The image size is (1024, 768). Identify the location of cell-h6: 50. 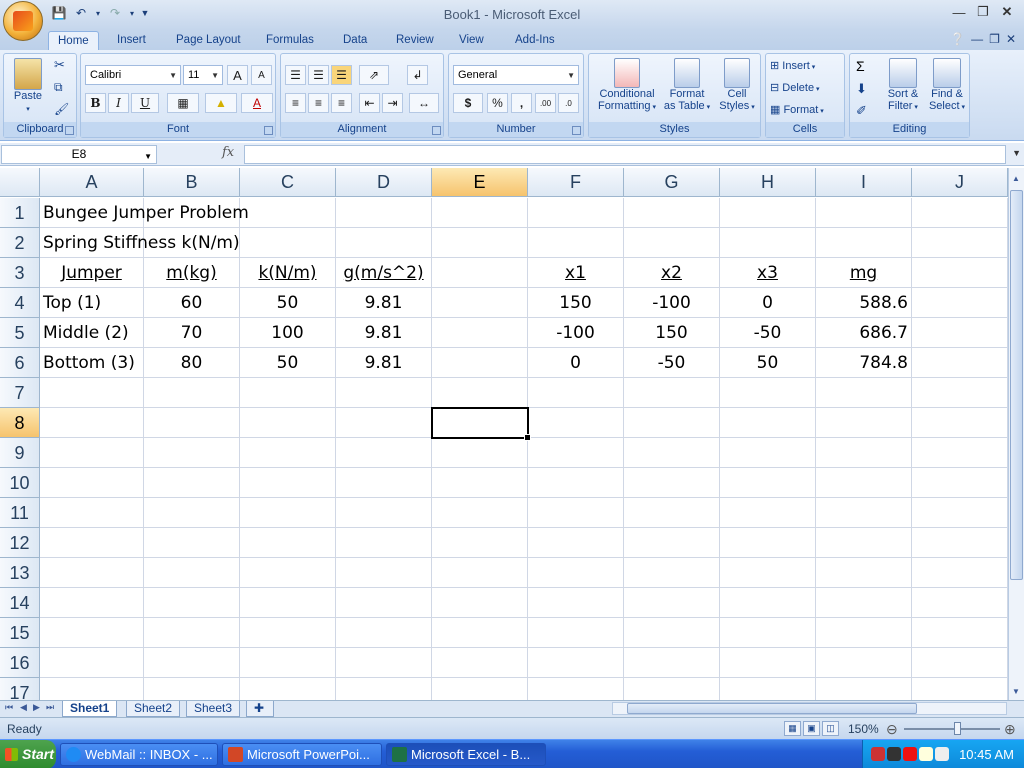
(768, 363).